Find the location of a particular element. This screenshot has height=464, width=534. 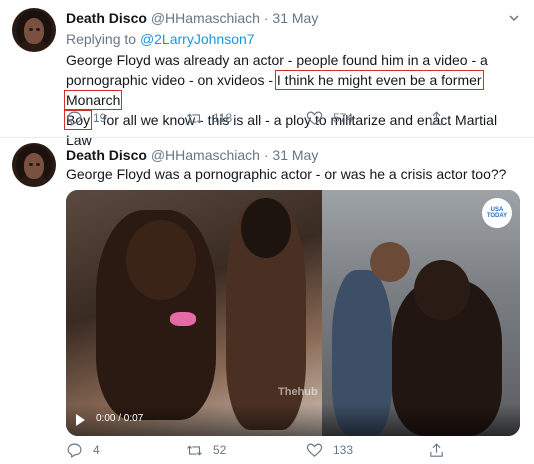

caret-down-icon is located at coordinates (514, 18).